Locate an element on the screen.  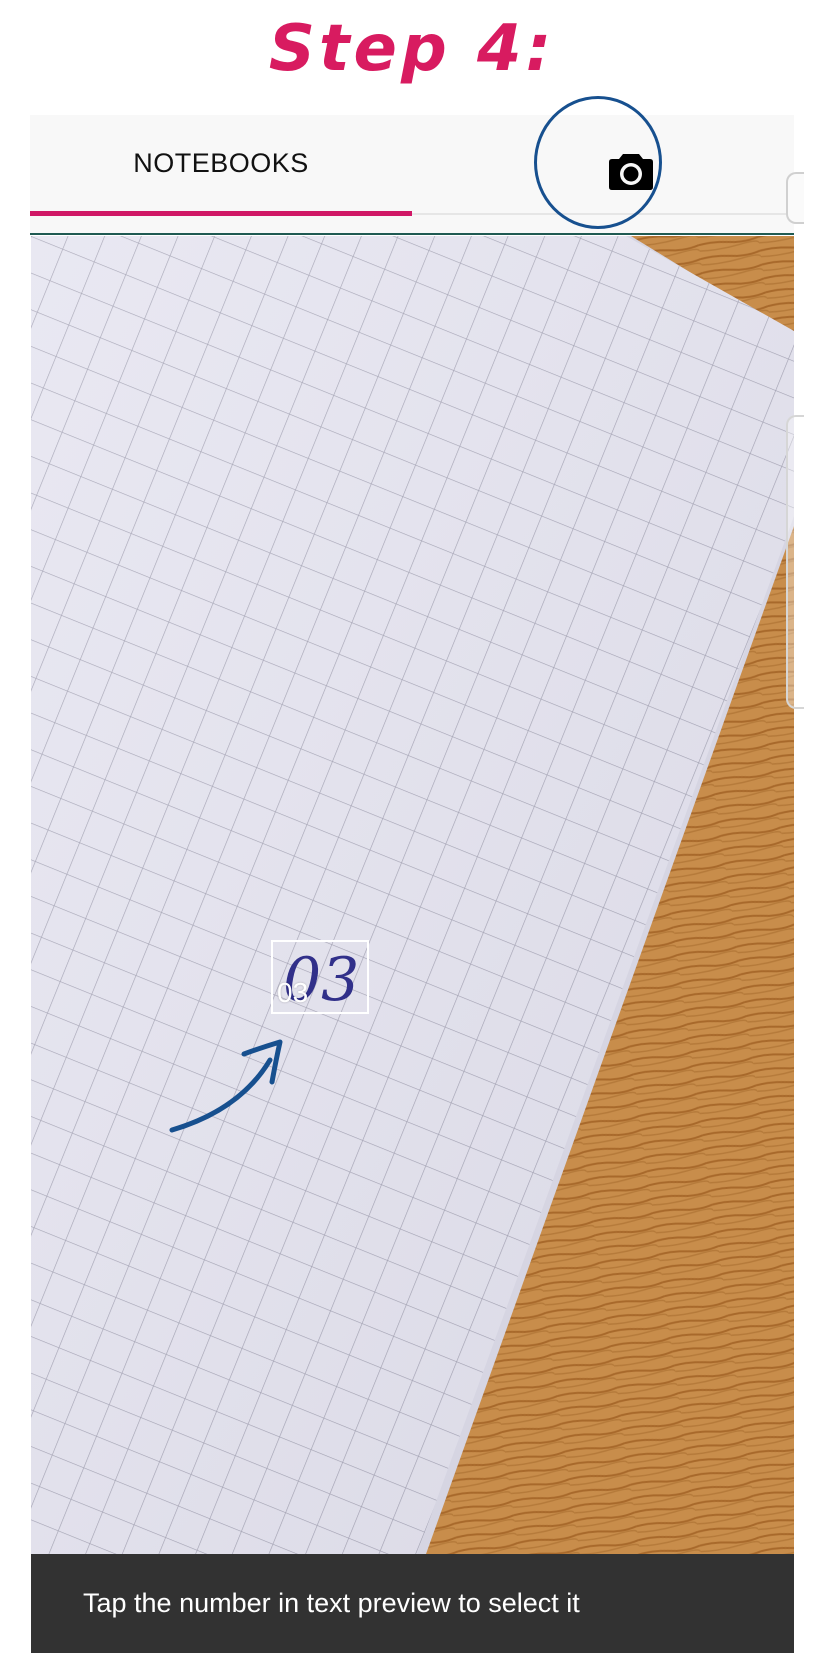
detected-text-box: 03 is located at coordinates (320, 977).